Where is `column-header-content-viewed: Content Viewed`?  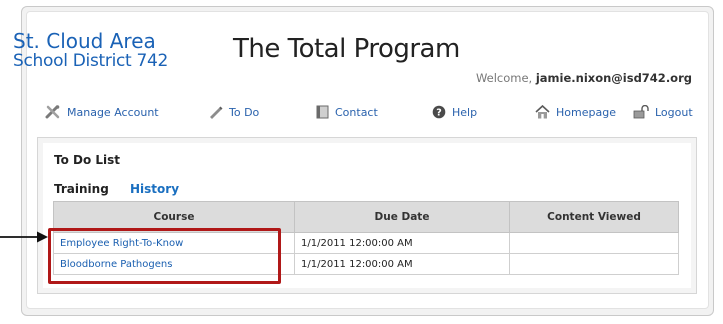
column-header-content-viewed: Content Viewed is located at coordinates (594, 217).